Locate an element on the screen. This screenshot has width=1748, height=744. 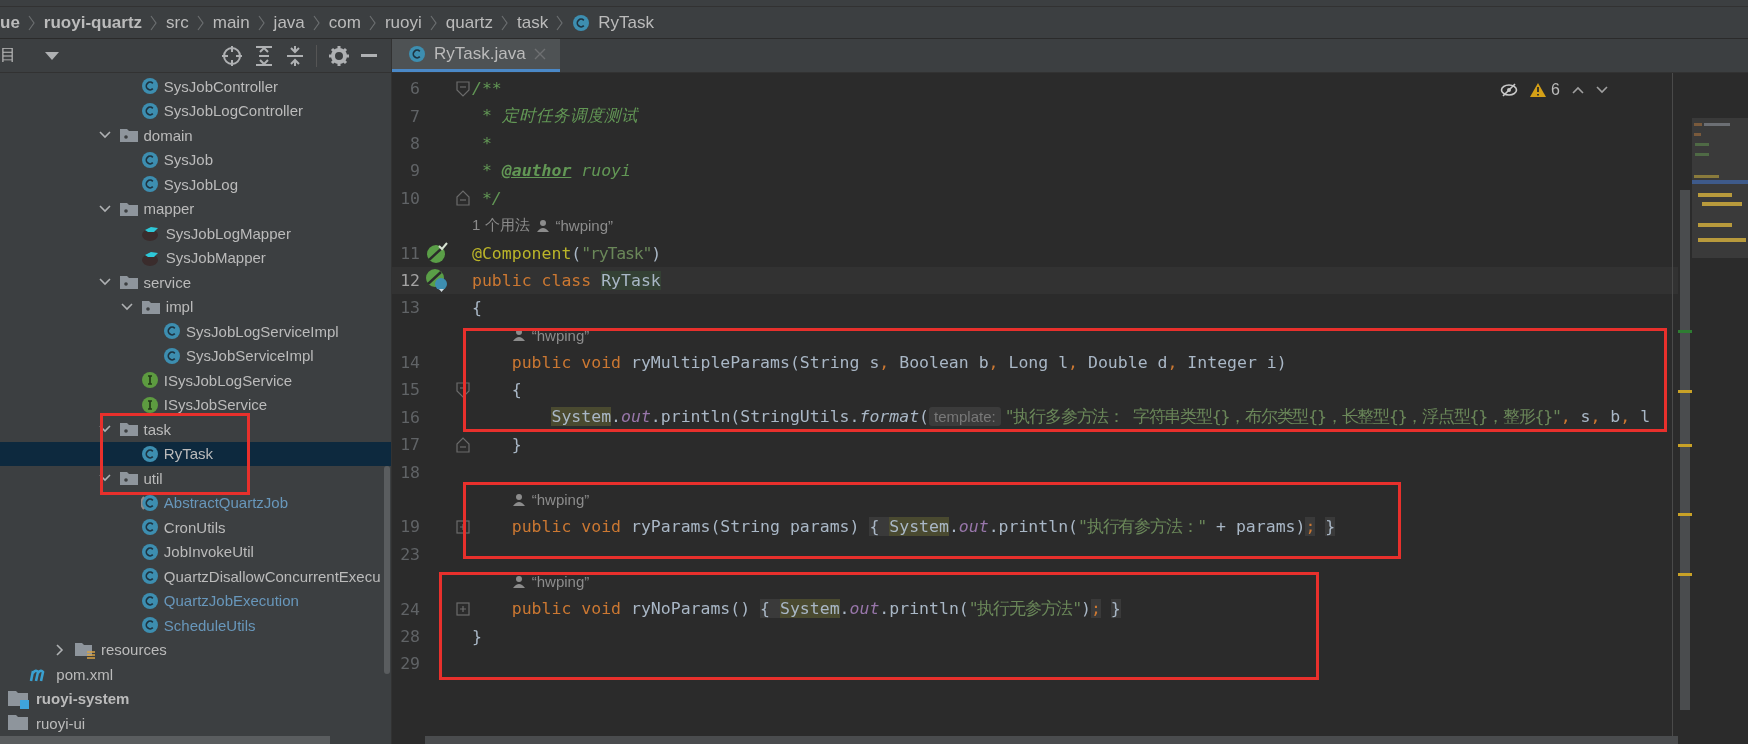
code-line: * is located at coordinates (486, 143).